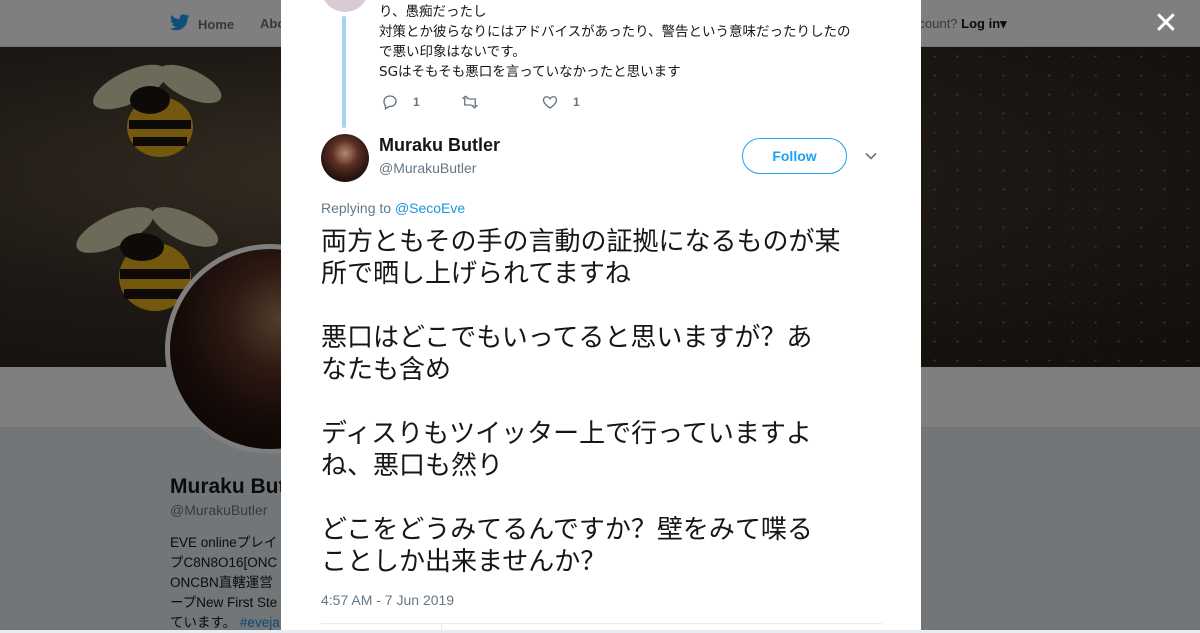 This screenshot has width=1200, height=633. What do you see at coordinates (412, 466) in the screenshot?
I see `tweet-line: ね、悪口も然り` at bounding box center [412, 466].